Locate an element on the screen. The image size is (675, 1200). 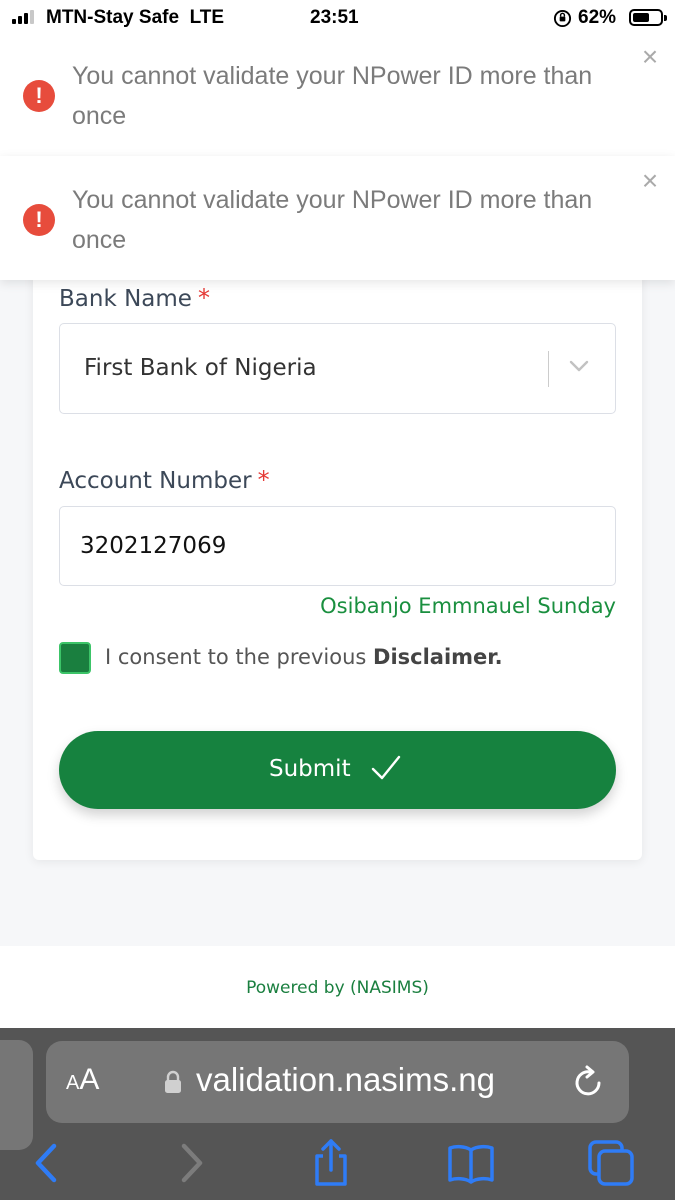
tabs-icon is located at coordinates (611, 1163).